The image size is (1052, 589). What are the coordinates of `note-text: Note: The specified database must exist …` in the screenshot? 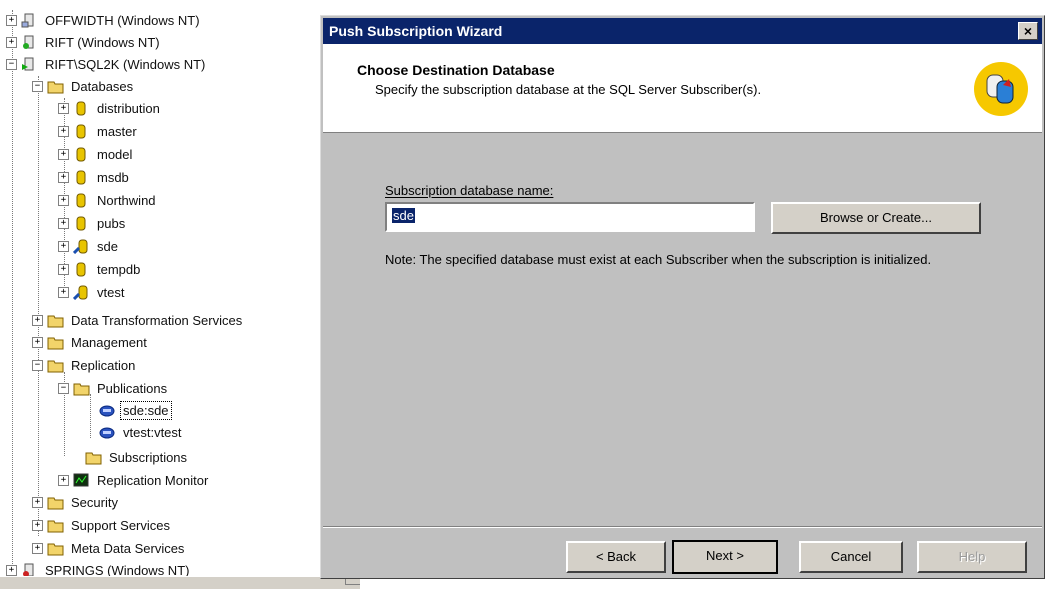 It's located at (658, 259).